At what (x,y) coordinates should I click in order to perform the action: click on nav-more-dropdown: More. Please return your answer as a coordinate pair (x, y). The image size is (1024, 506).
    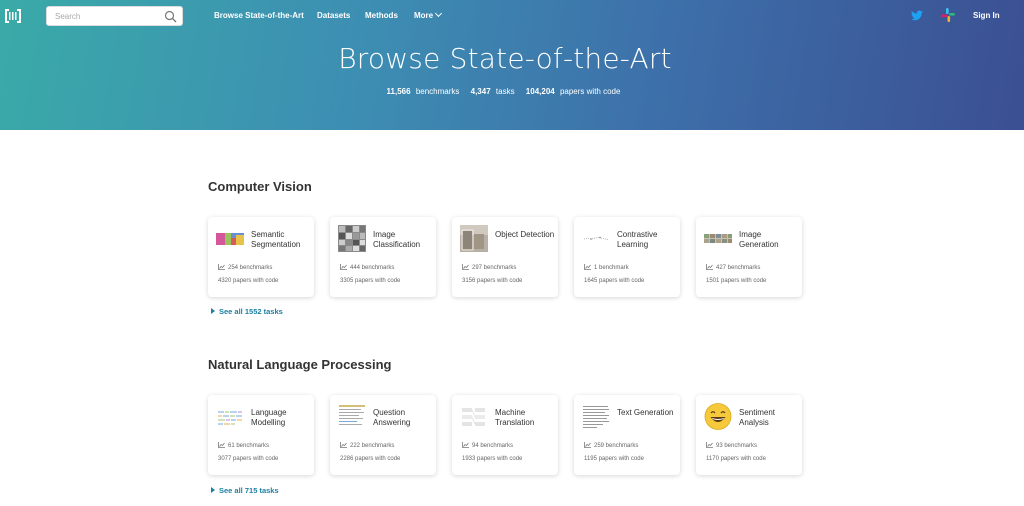
    Looking at the image, I should click on (428, 14).